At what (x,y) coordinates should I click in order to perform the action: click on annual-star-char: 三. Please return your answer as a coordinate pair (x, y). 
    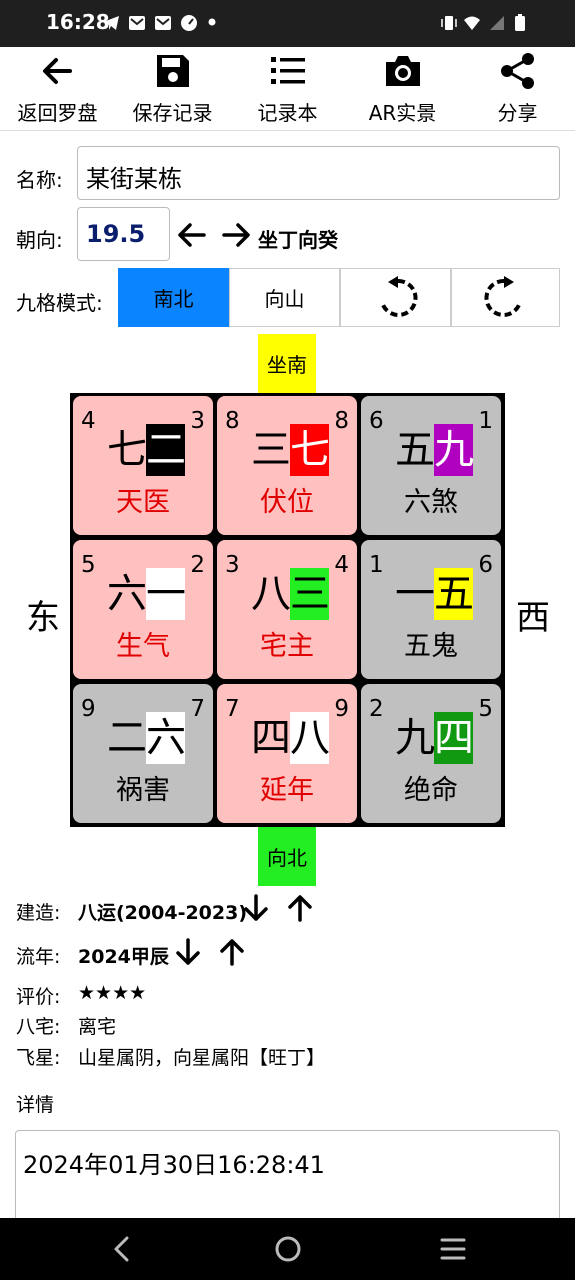
    Looking at the image, I should click on (310, 594).